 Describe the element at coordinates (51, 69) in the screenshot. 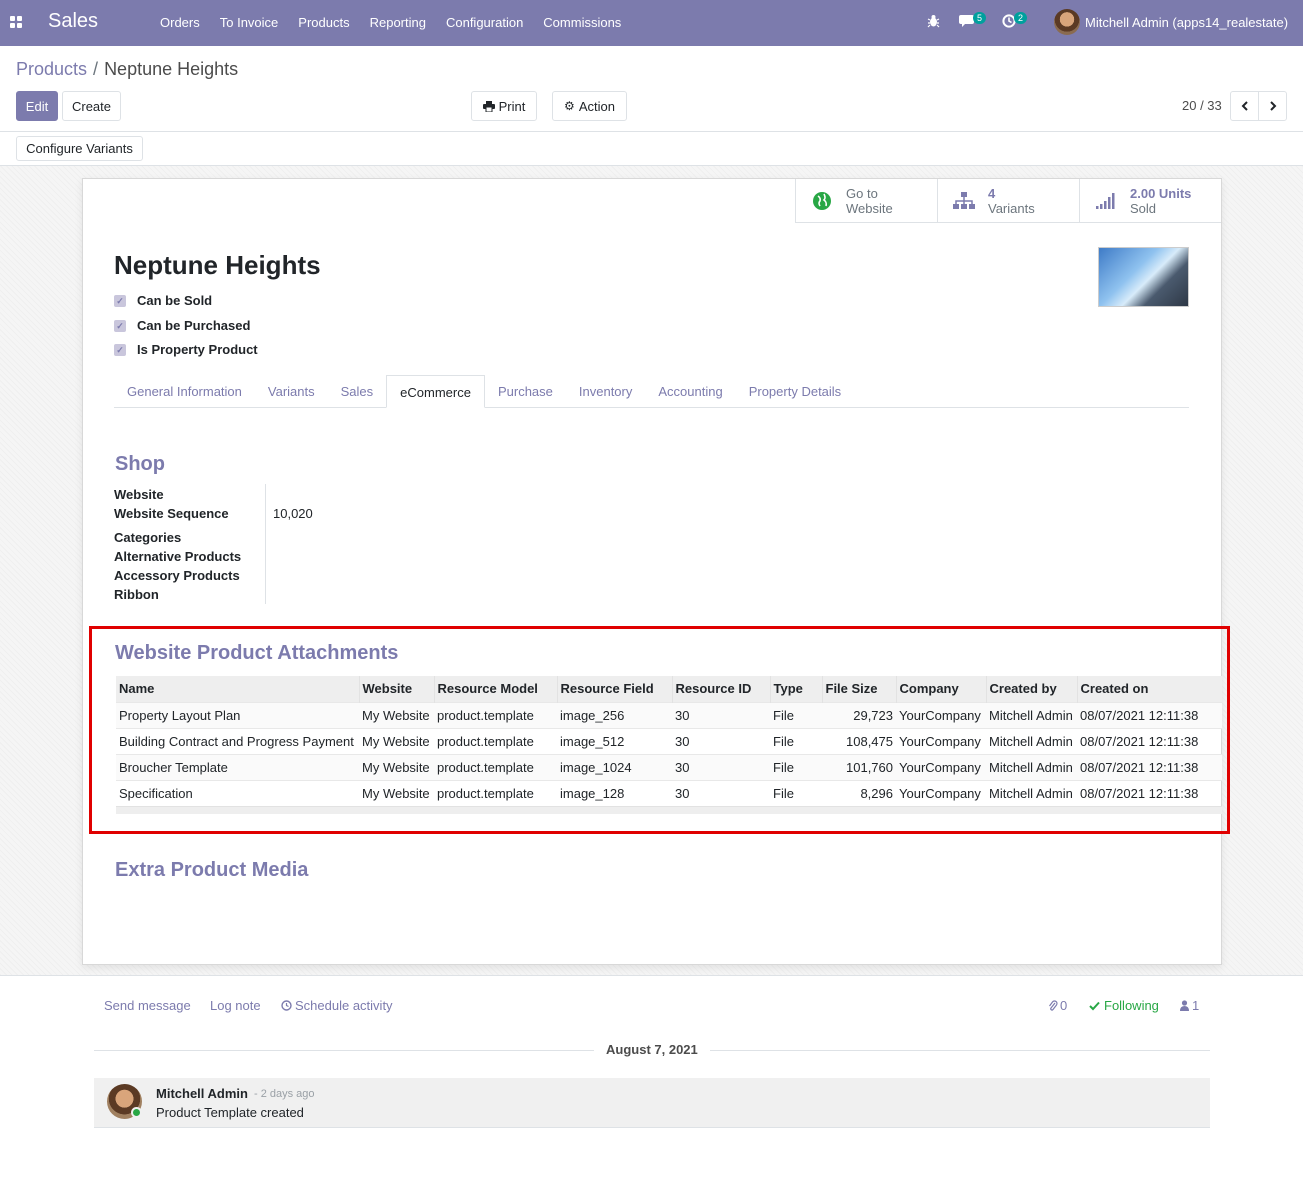

I see `breadcrumb-parent: Products` at that location.